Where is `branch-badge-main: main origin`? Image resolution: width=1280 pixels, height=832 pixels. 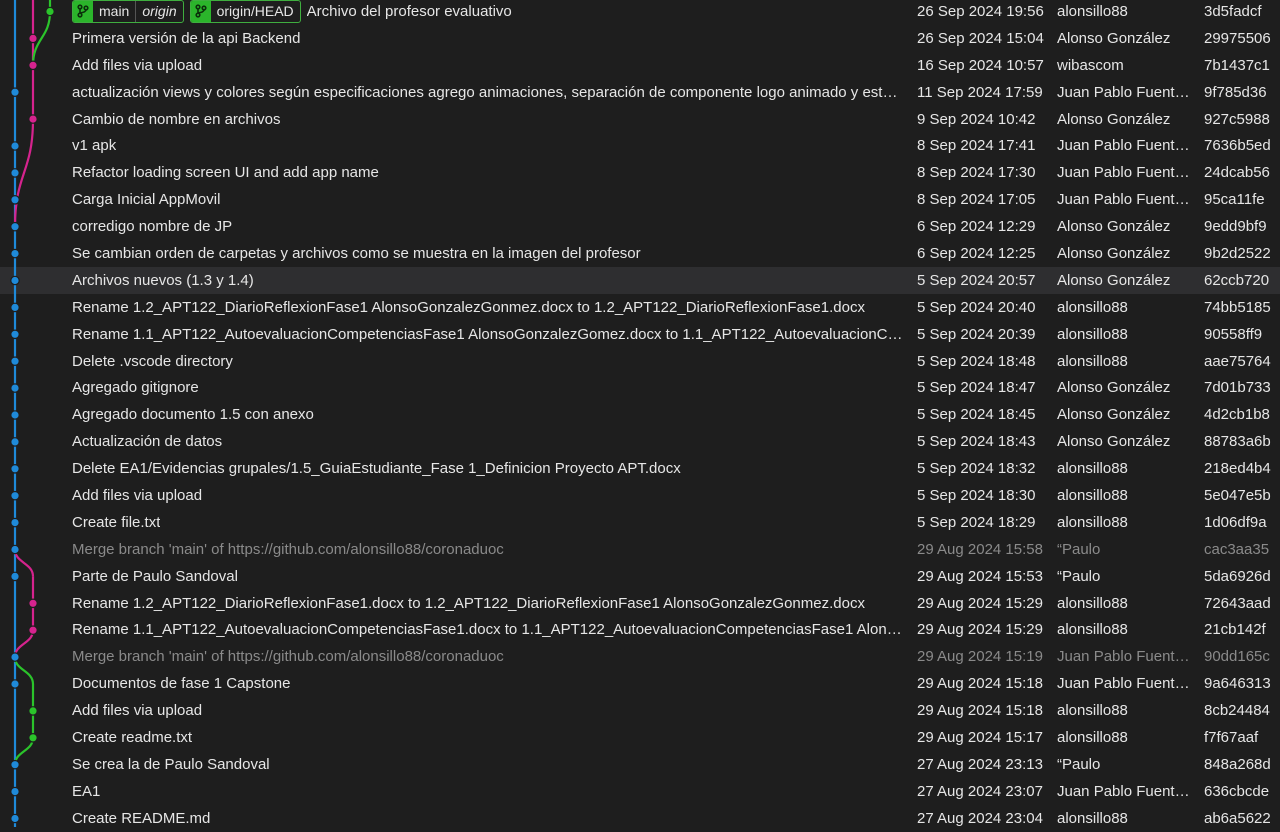 branch-badge-main: main origin is located at coordinates (128, 11).